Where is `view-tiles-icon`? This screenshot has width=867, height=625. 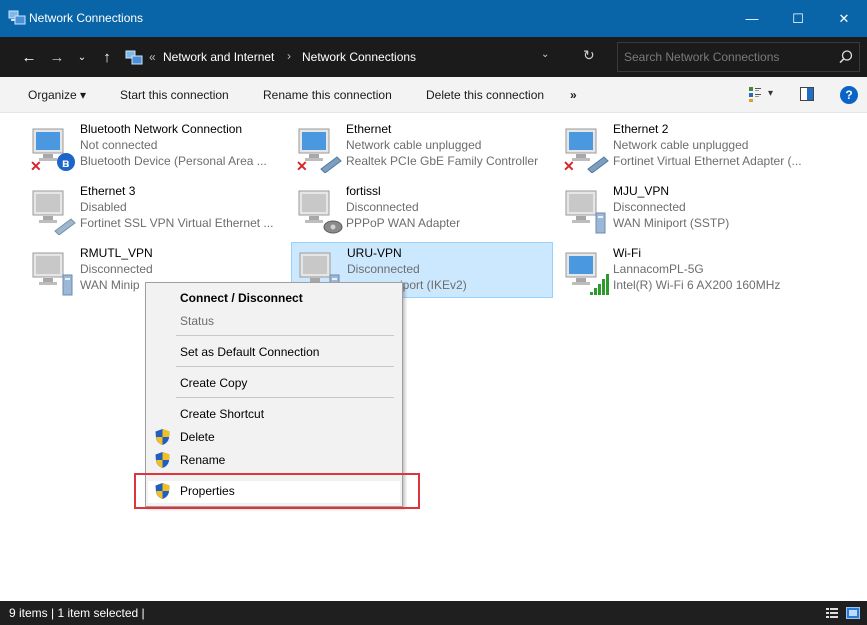 view-tiles-icon is located at coordinates (755, 94).